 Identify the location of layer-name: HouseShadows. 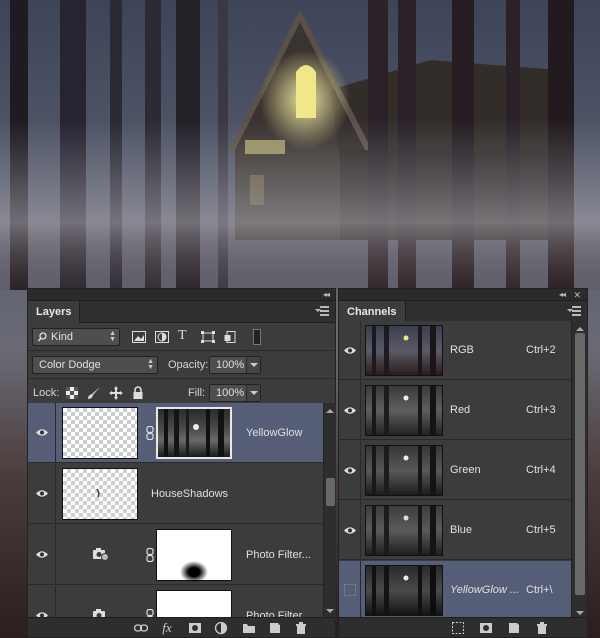
(189, 494).